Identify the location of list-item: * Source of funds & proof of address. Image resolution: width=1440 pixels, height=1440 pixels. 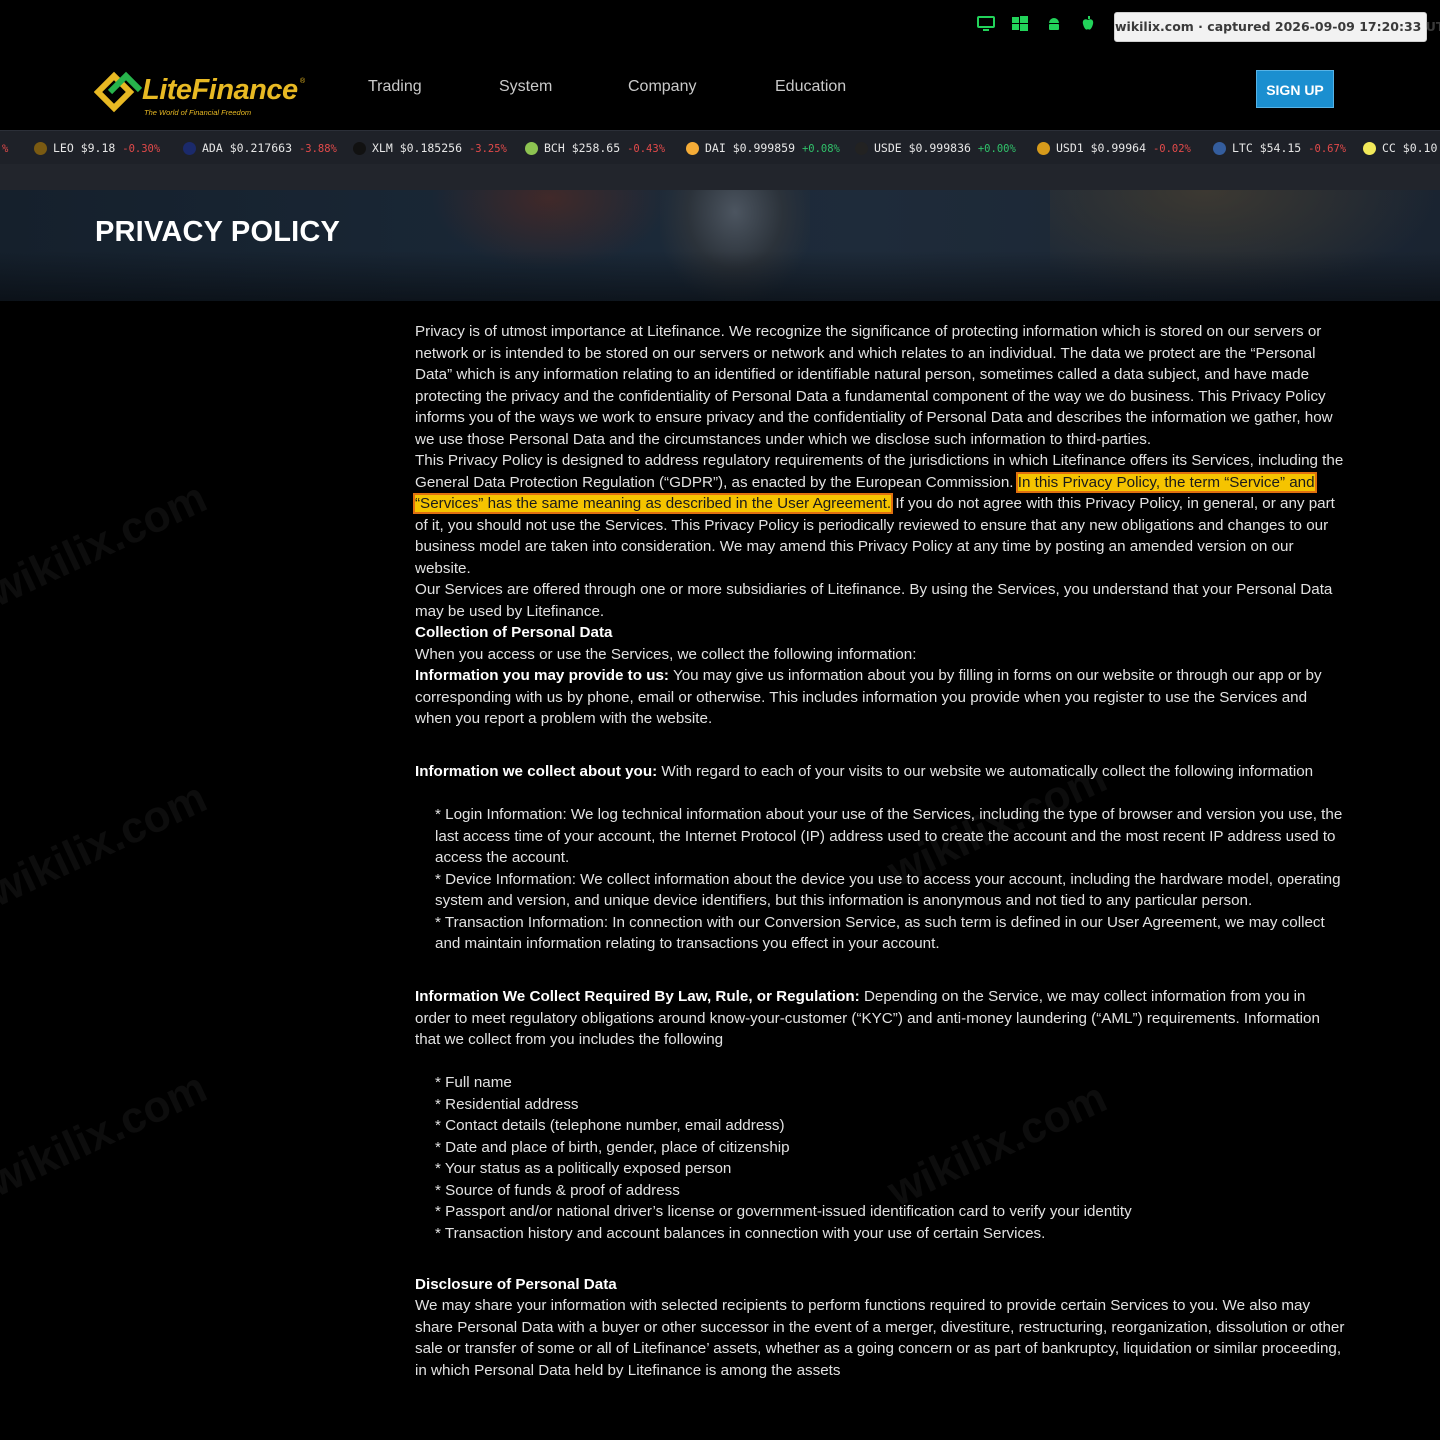
(557, 1190).